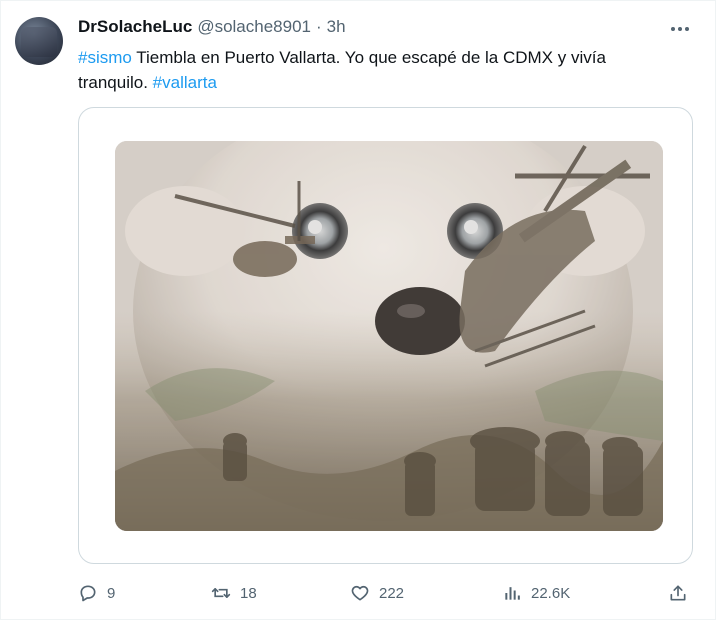 Image resolution: width=716 pixels, height=620 pixels. I want to click on share-button, so click(678, 593).